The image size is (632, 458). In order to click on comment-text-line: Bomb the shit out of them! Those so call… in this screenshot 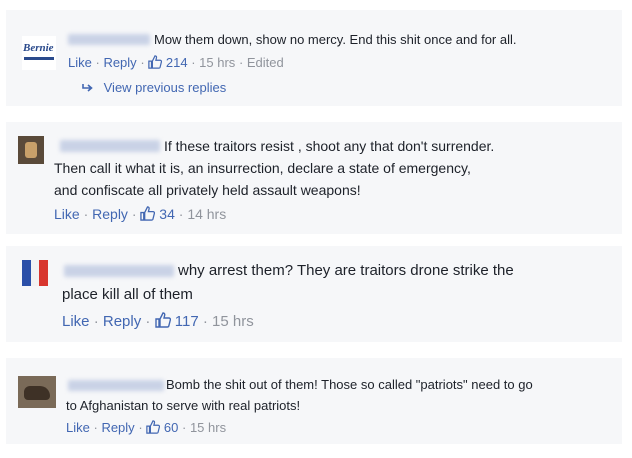, I will do `click(349, 384)`.